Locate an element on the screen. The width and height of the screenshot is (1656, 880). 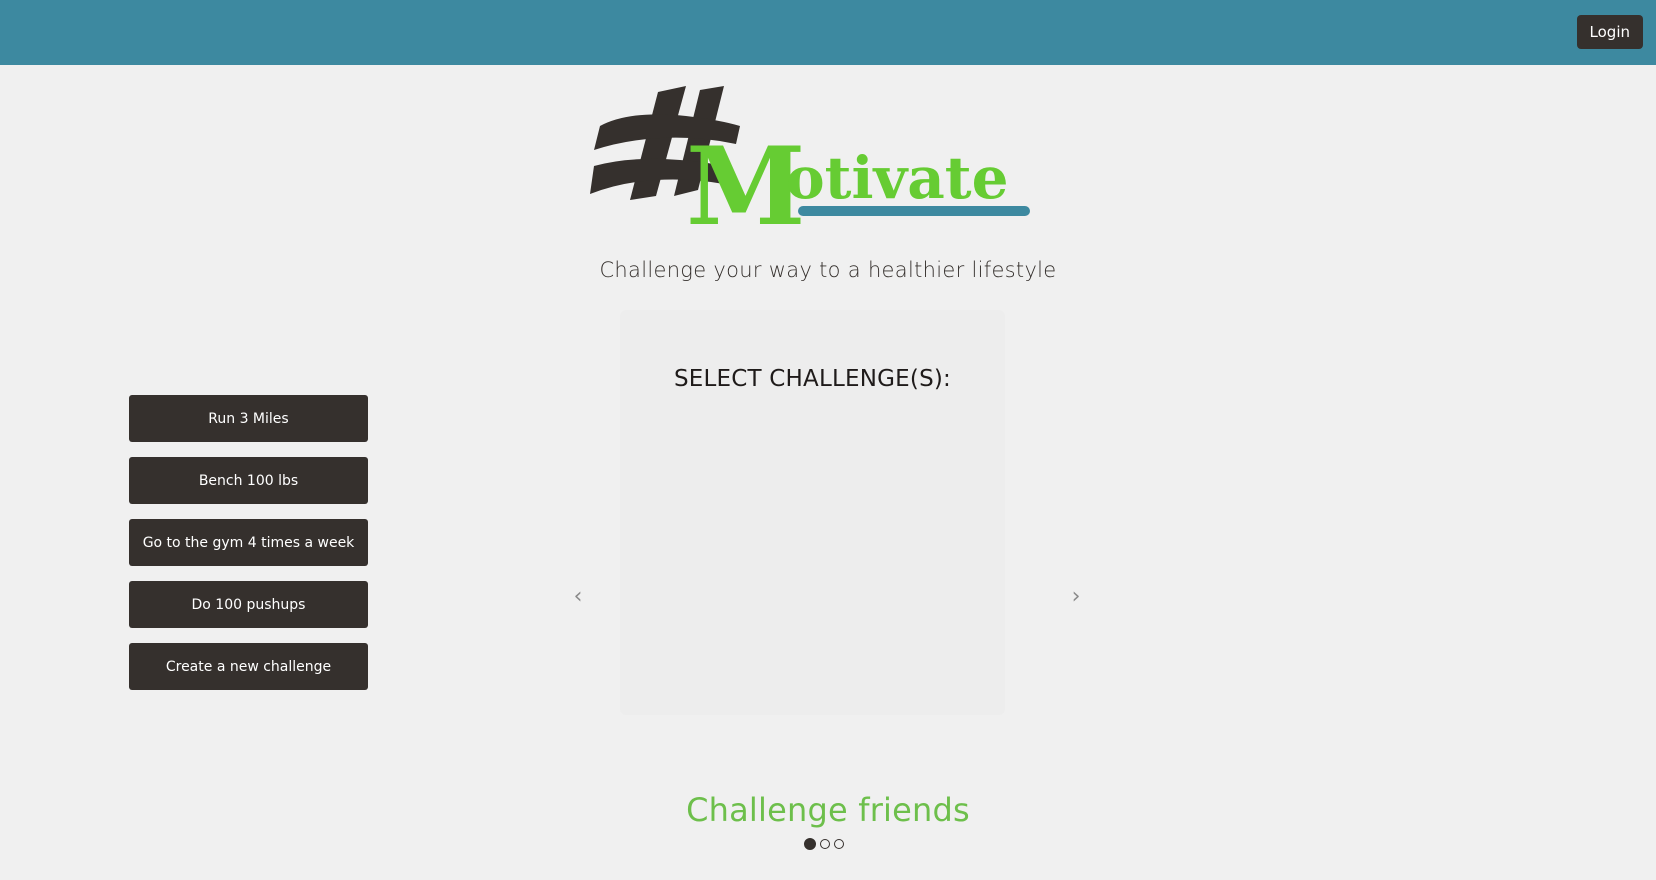
chevron-left-icon: ‹ is located at coordinates (578, 596).